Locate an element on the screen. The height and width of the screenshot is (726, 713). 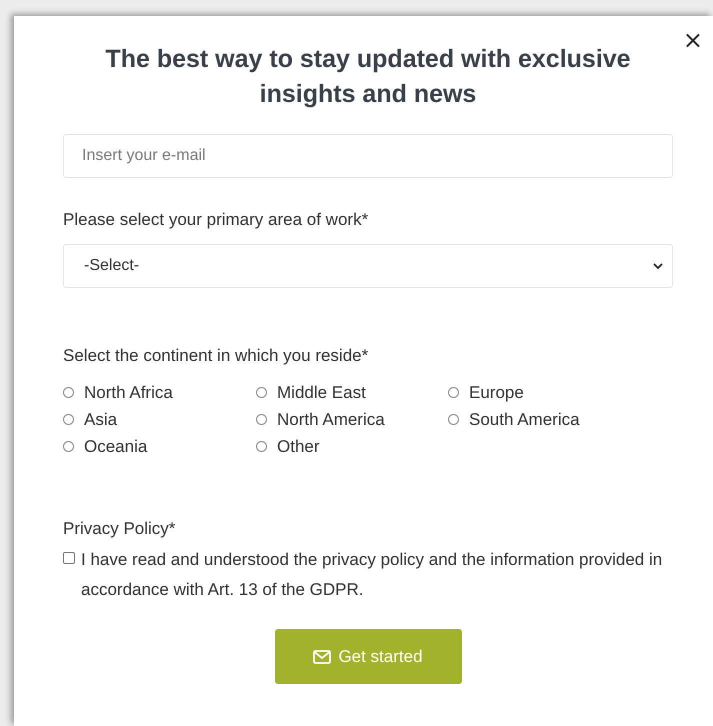
area-select: -Select- is located at coordinates (368, 266).